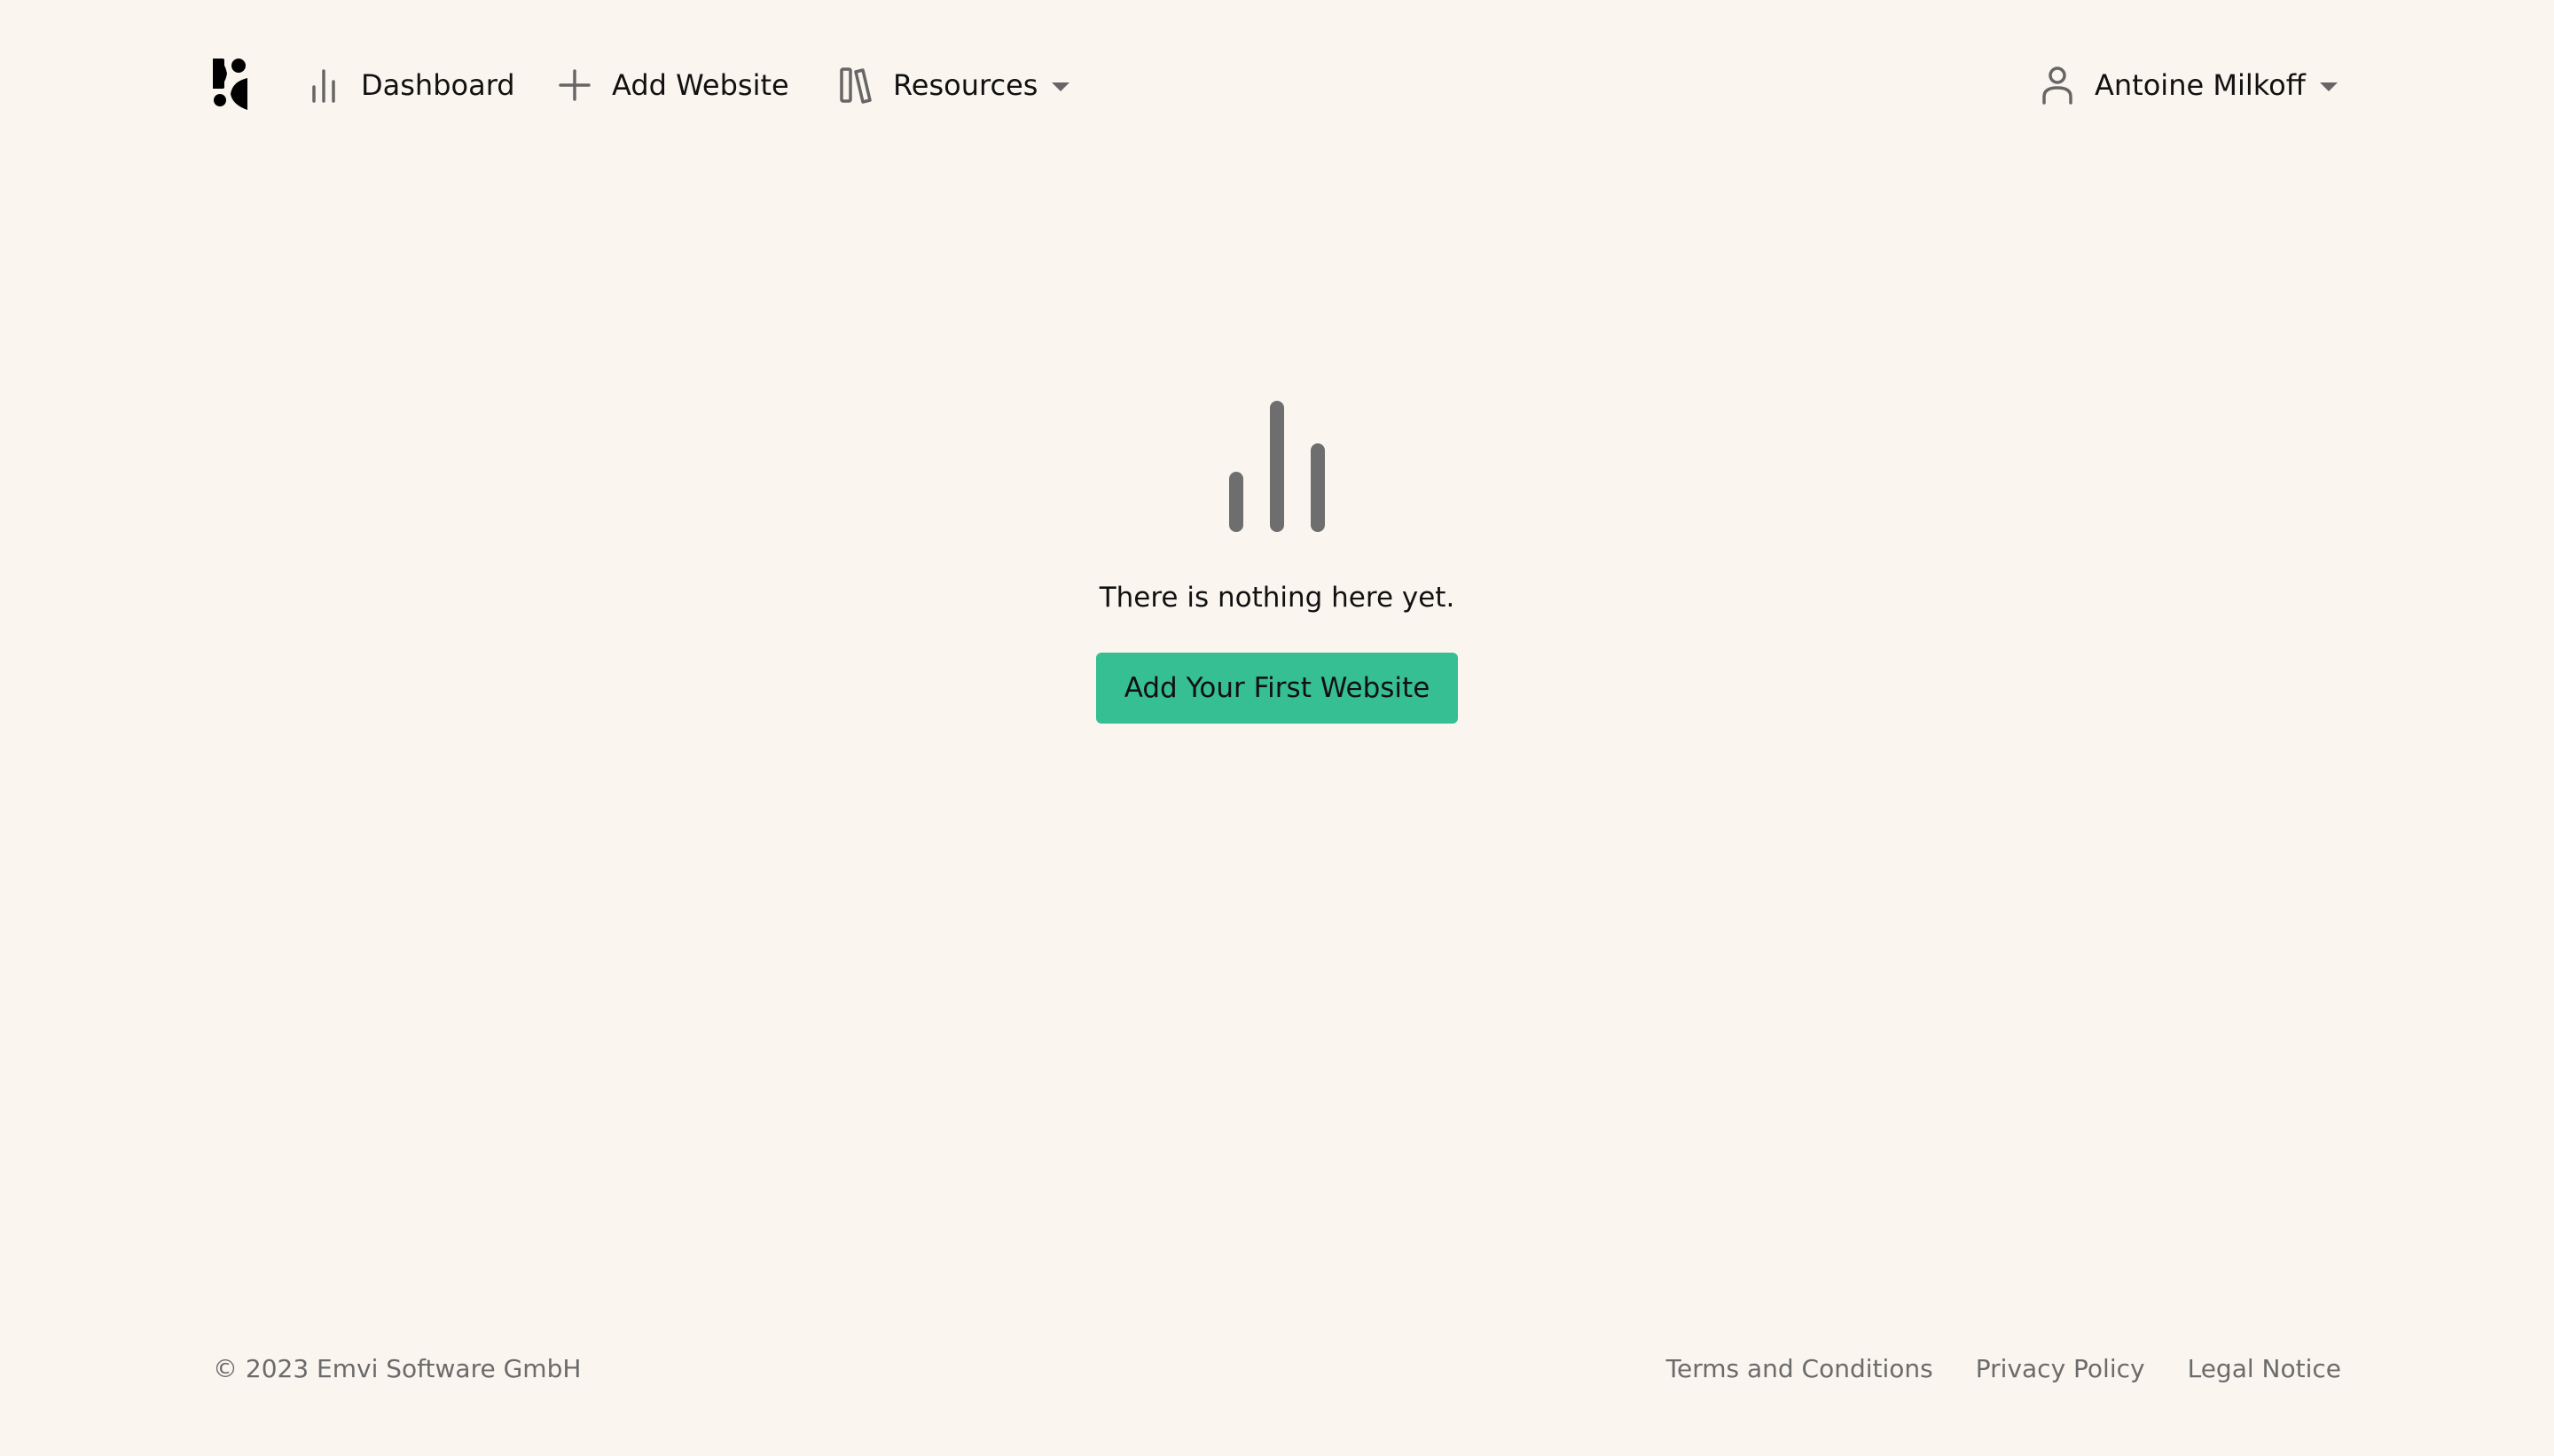  What do you see at coordinates (1277, 598) in the screenshot?
I see `empty-state-message: There is nothing here yet.` at bounding box center [1277, 598].